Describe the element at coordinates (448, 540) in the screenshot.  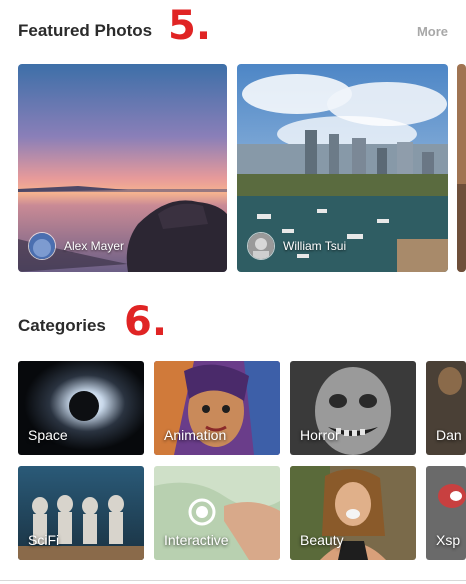
I see `category-label: Xsp` at that location.